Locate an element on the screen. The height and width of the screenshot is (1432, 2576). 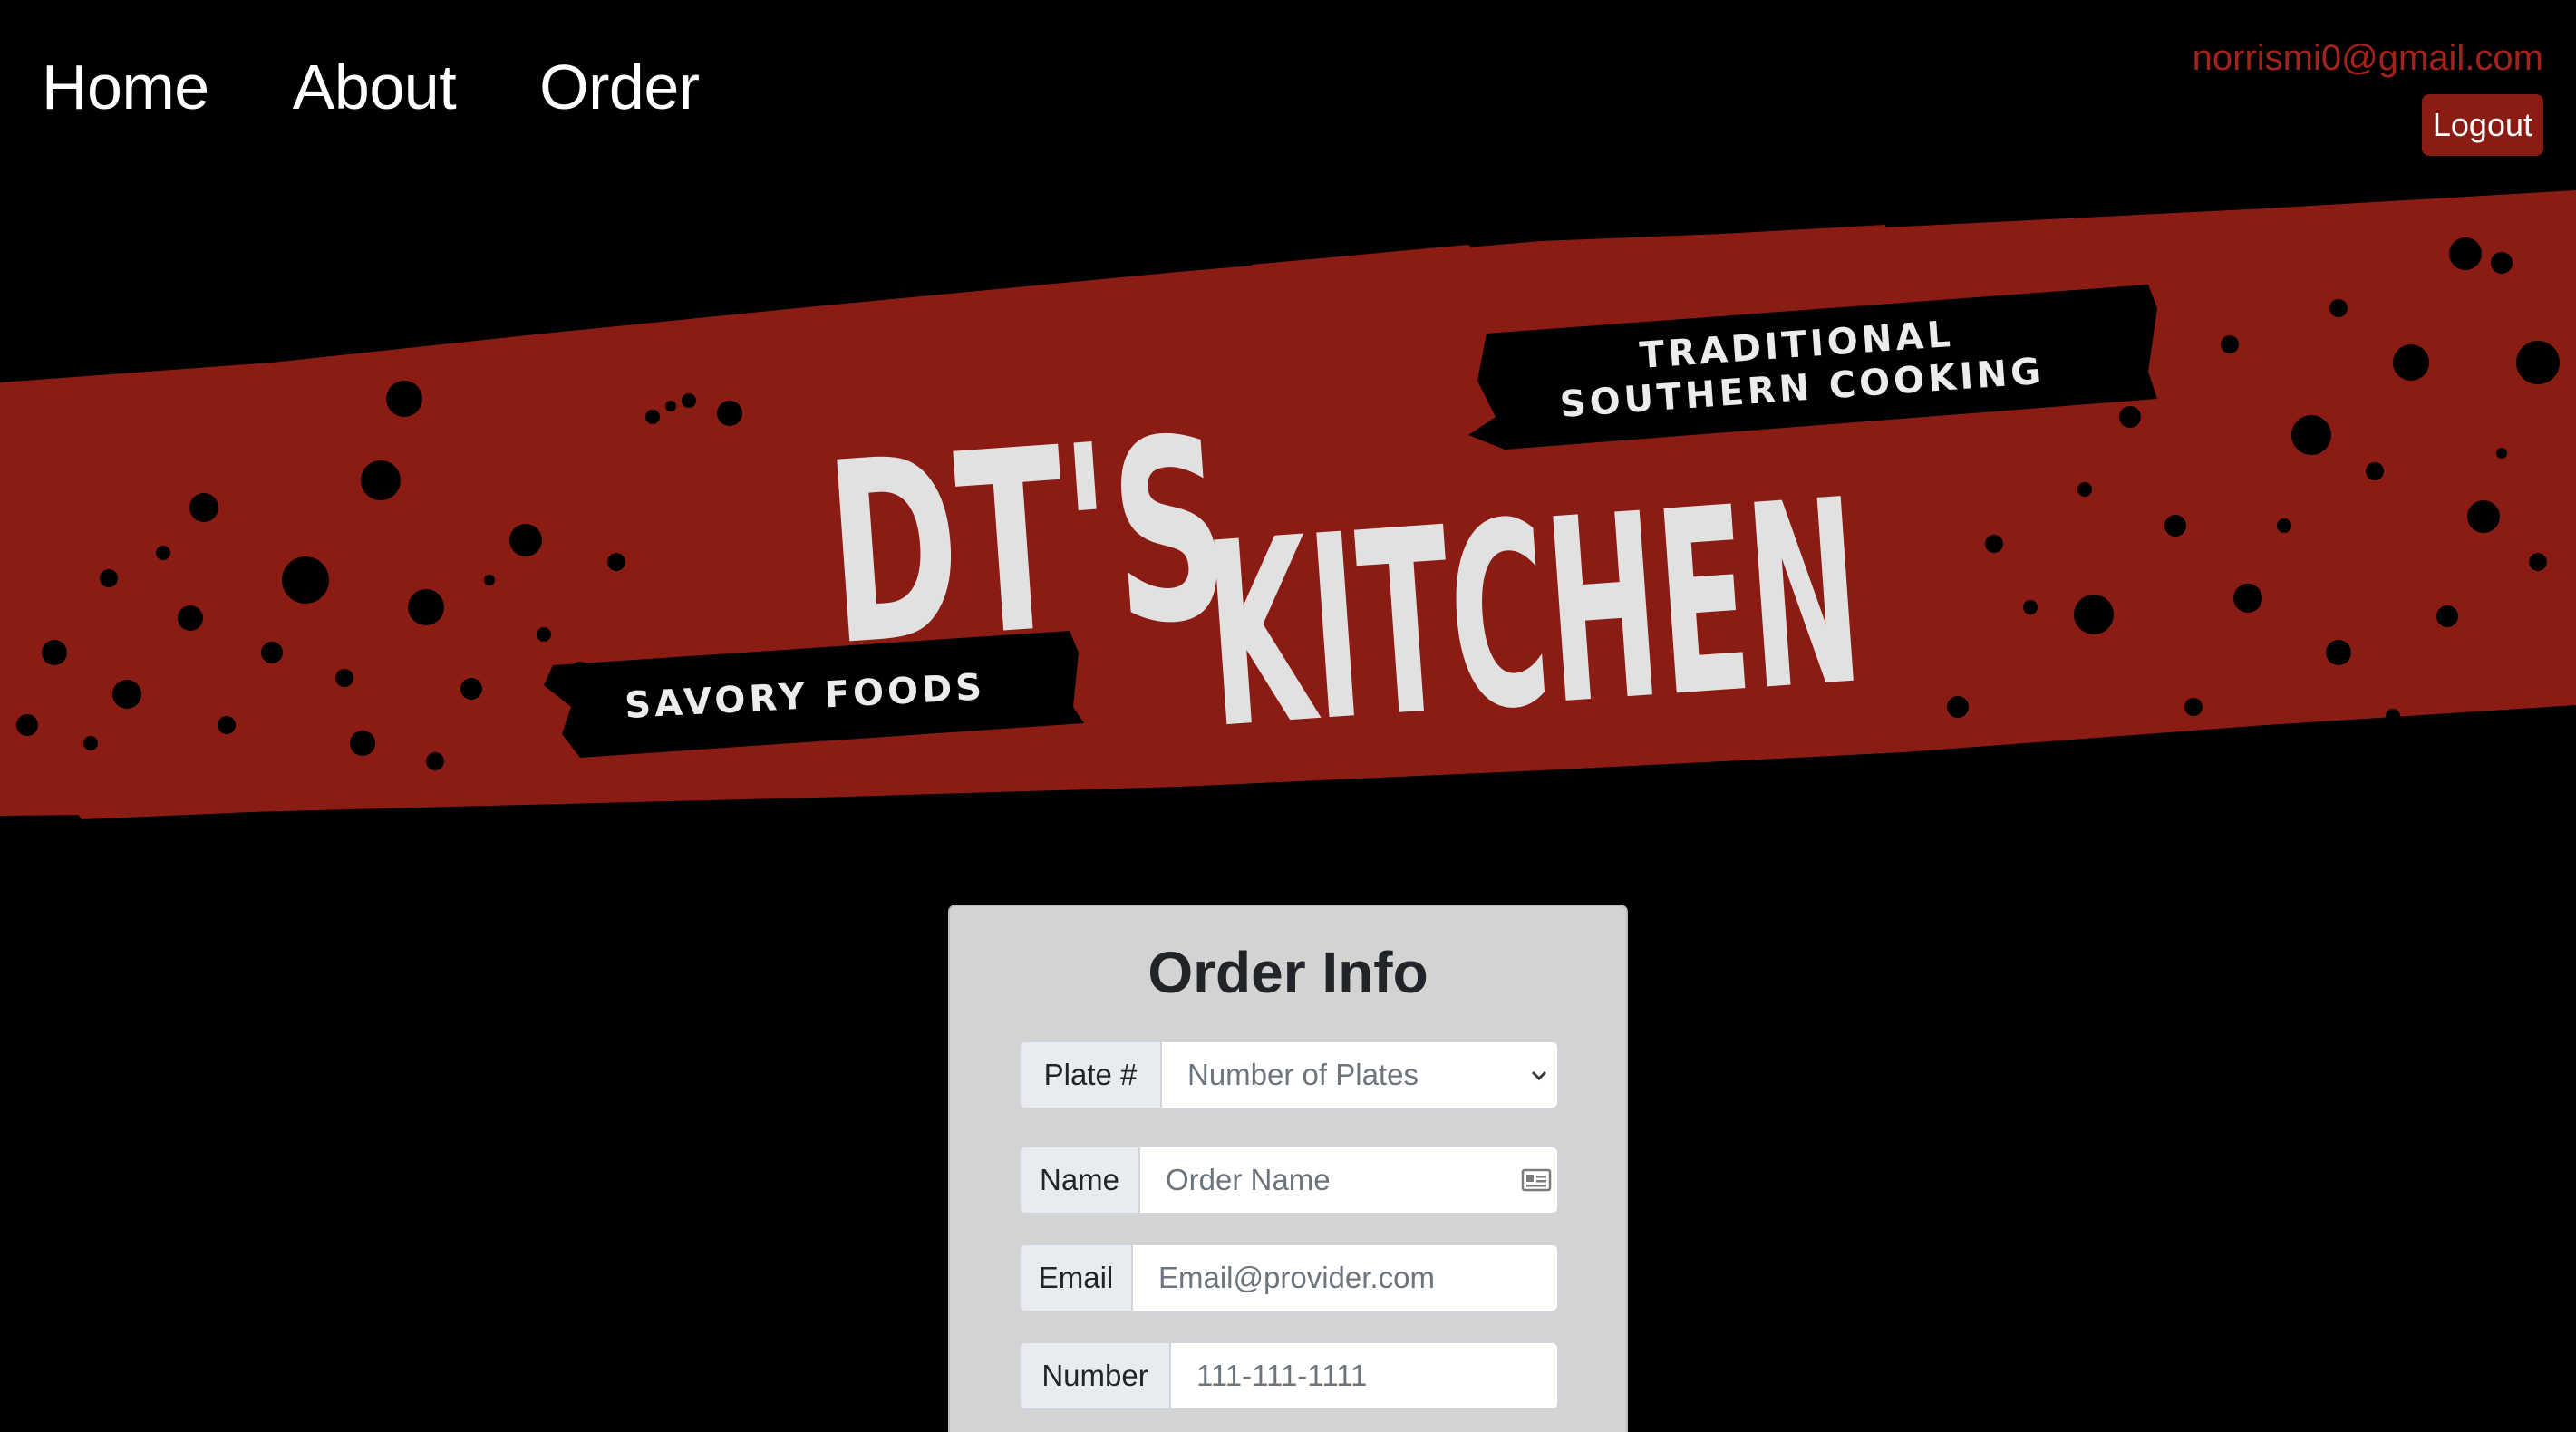
plate-select-value: Number of Plates is located at coordinates (1303, 1074).